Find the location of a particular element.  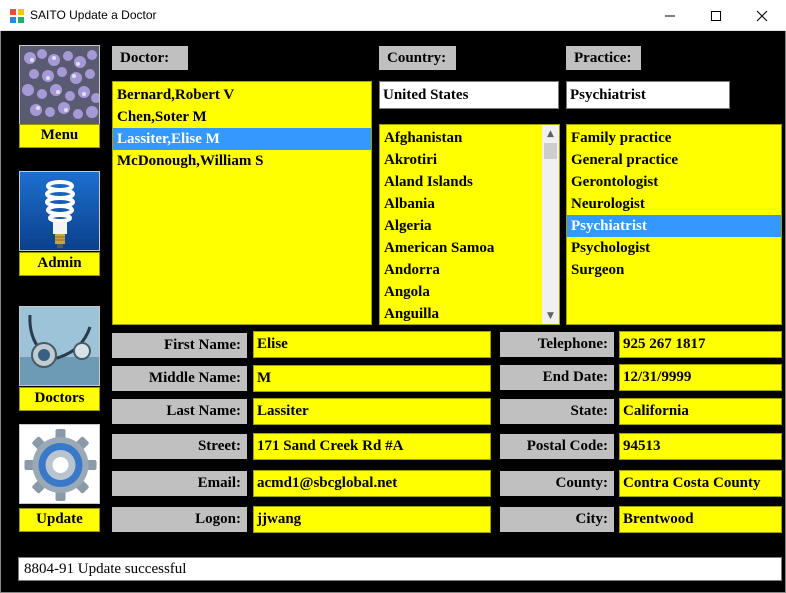

maximize-button is located at coordinates (716, 15).